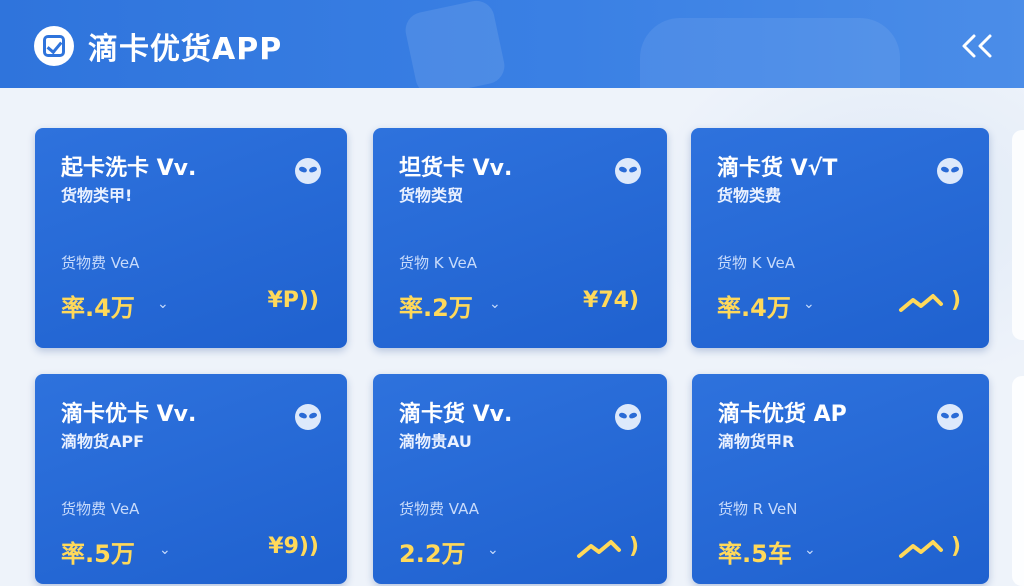 The width and height of the screenshot is (1024, 586). What do you see at coordinates (103, 441) in the screenshot?
I see `card-subtitle: 滴物货APF` at bounding box center [103, 441].